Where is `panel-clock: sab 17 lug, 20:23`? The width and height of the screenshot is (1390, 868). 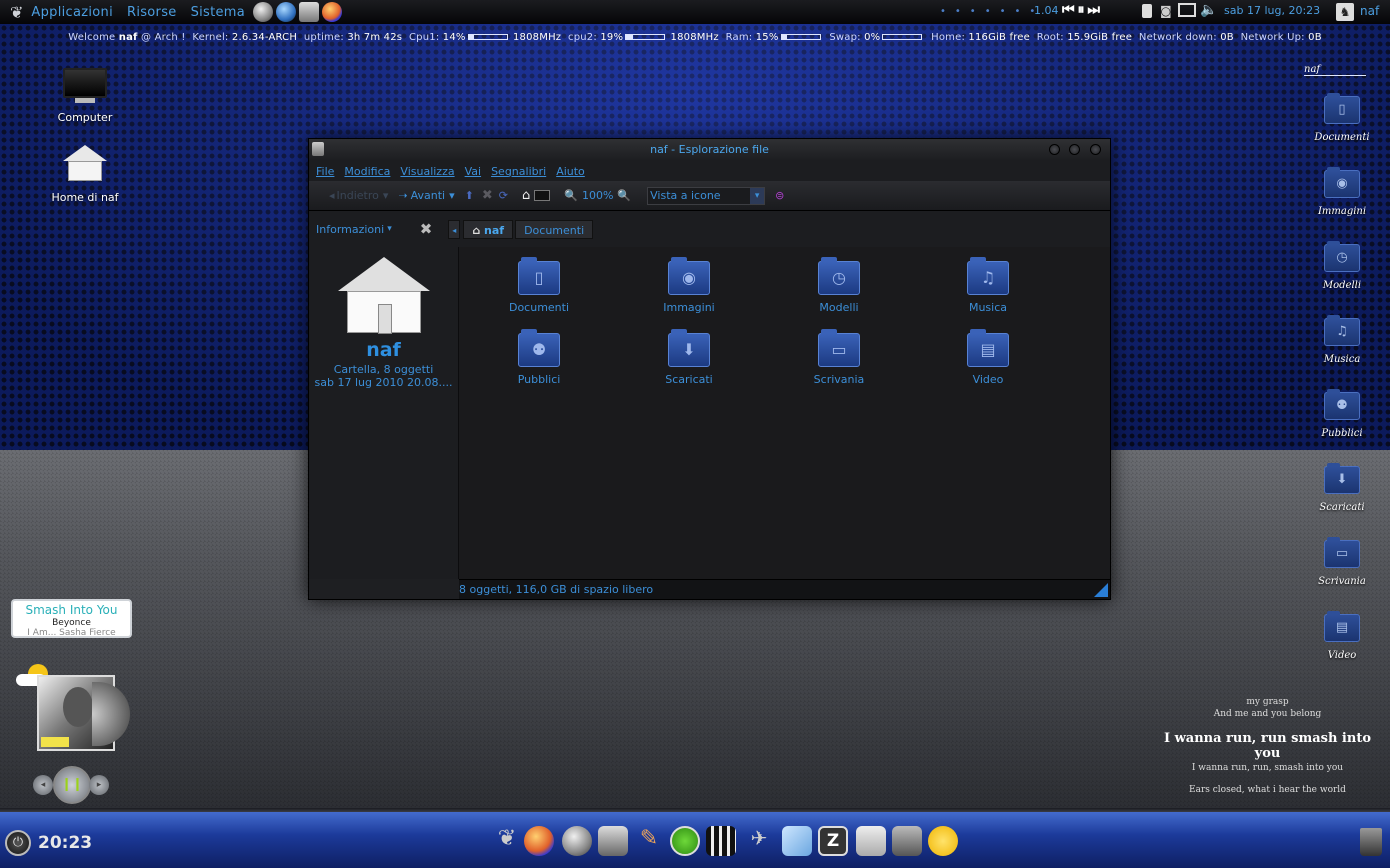 panel-clock: sab 17 lug, 20:23 is located at coordinates (1272, 10).